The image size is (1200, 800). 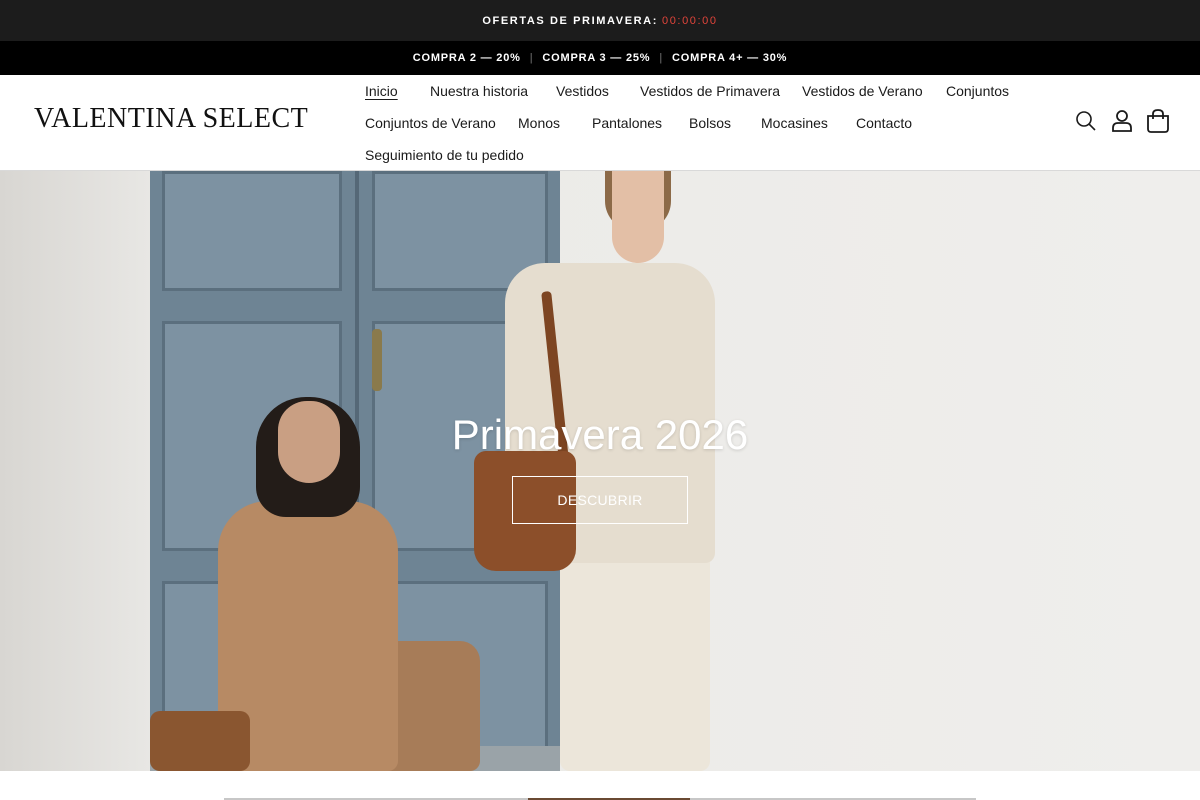 I want to click on nav-item-vestidos: Vestidos, so click(x=582, y=91).